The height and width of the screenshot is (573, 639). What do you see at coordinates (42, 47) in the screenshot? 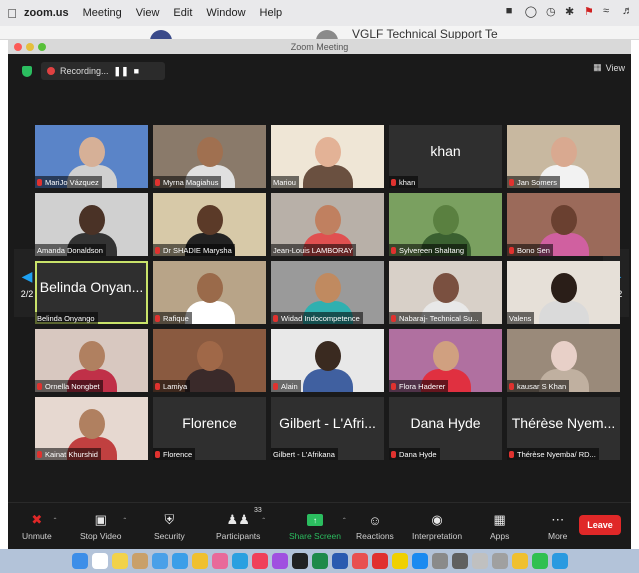
I see `maximize-icon` at bounding box center [42, 47].